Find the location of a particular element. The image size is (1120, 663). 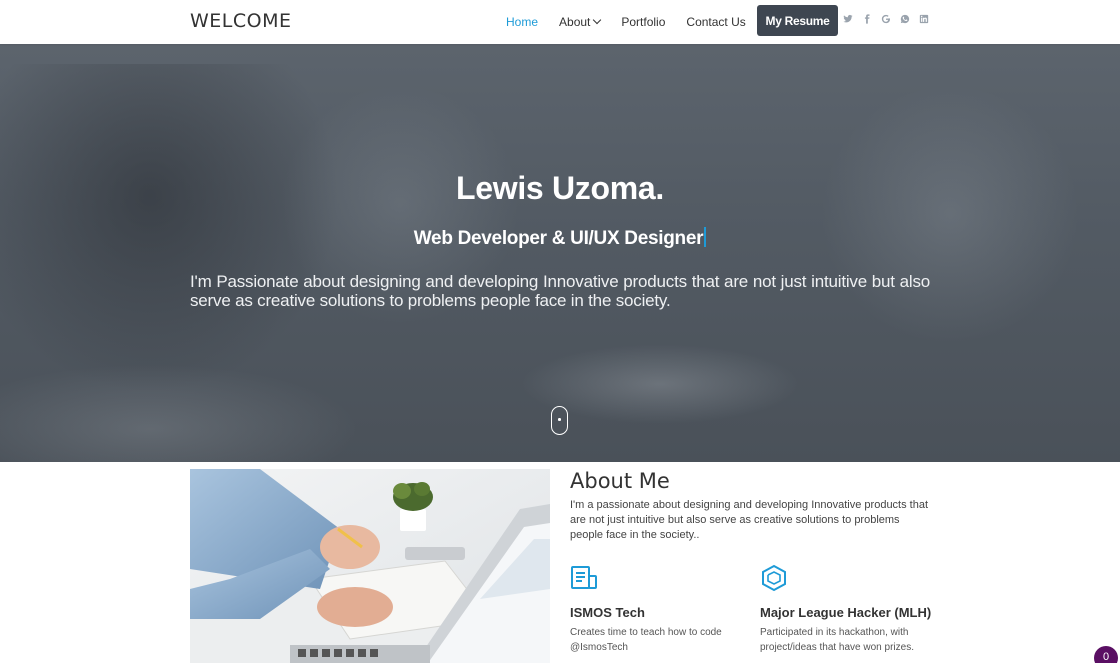

nav-about-label: About is located at coordinates (575, 22).